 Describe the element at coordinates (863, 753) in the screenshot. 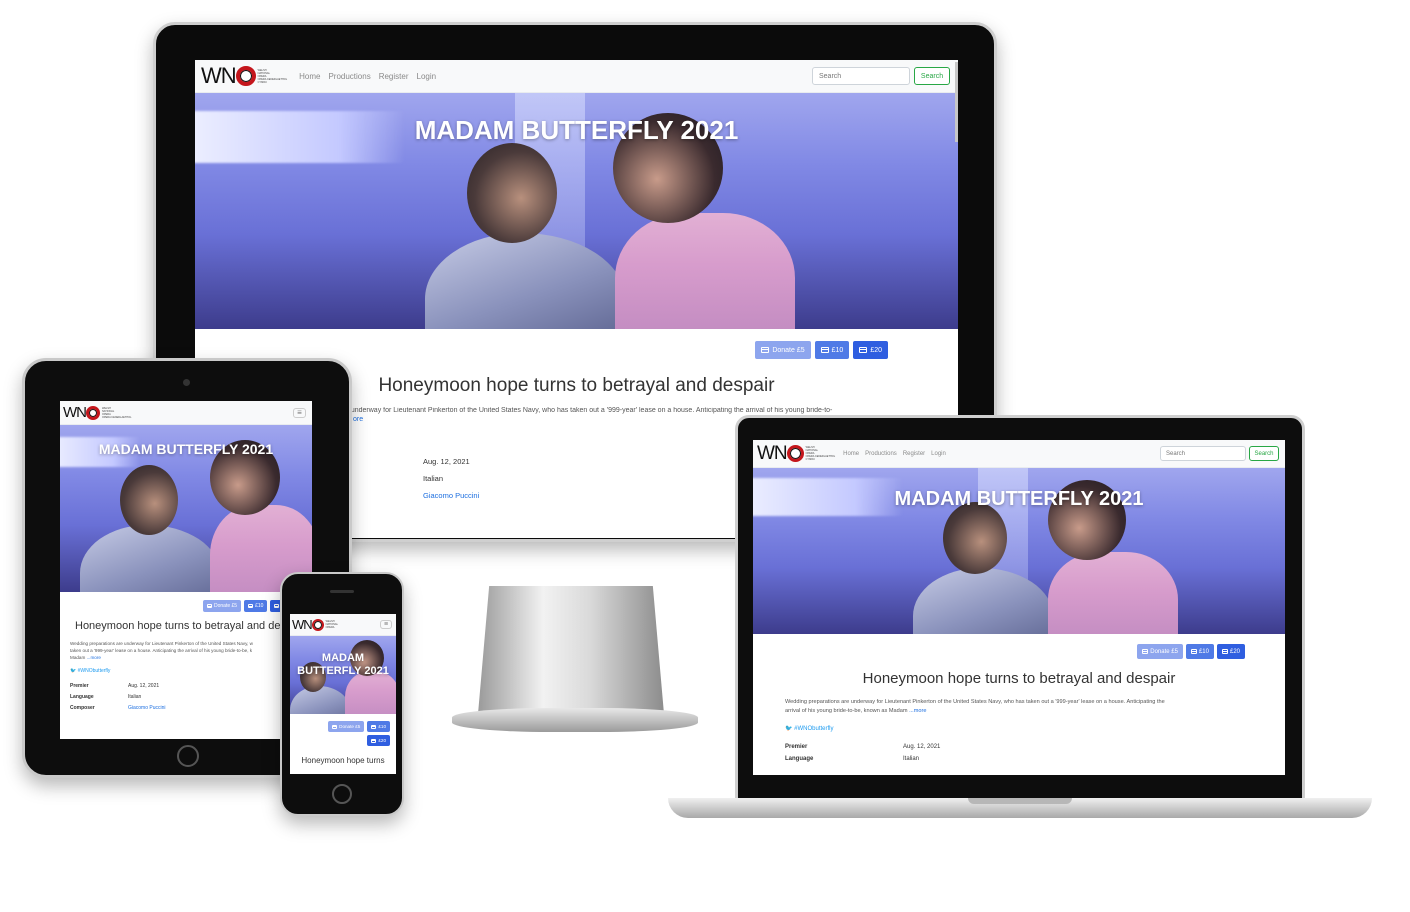

I see `production-meta: Premier Aug. 12, 2021 Language Italian` at that location.